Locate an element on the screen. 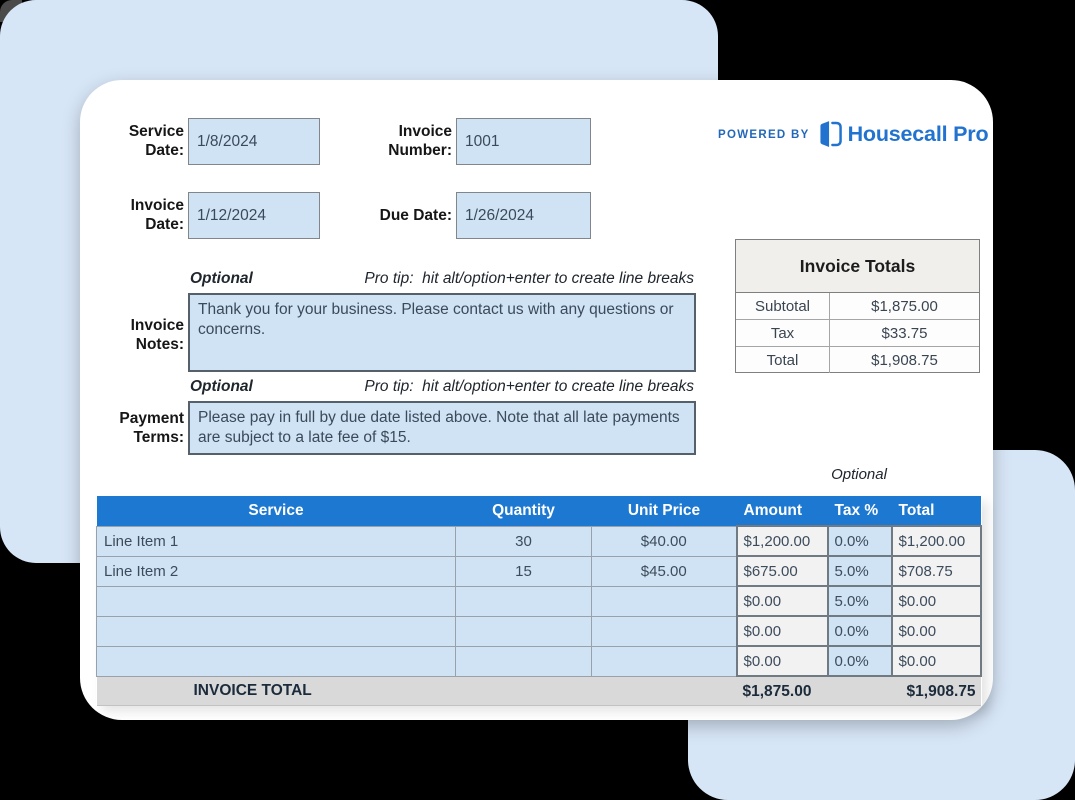 This screenshot has height=800, width=1075. header-unit-price: Unit Price is located at coordinates (664, 511).